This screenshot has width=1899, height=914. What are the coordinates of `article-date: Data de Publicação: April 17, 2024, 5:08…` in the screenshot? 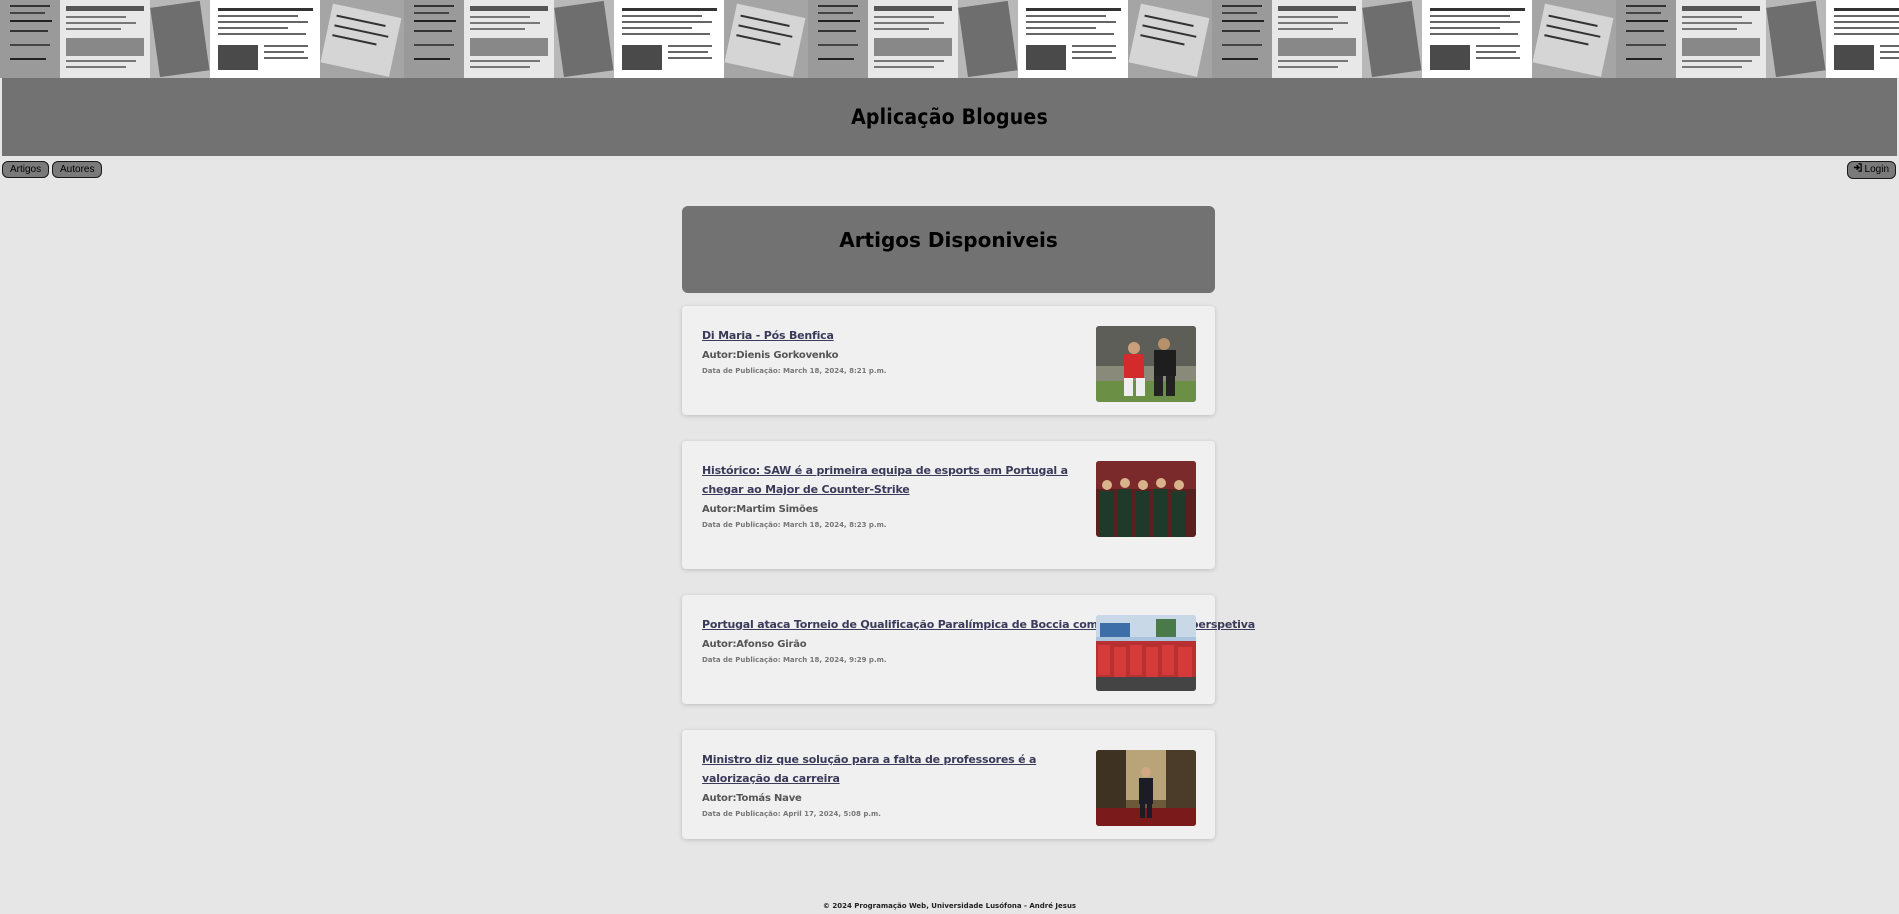 It's located at (791, 814).